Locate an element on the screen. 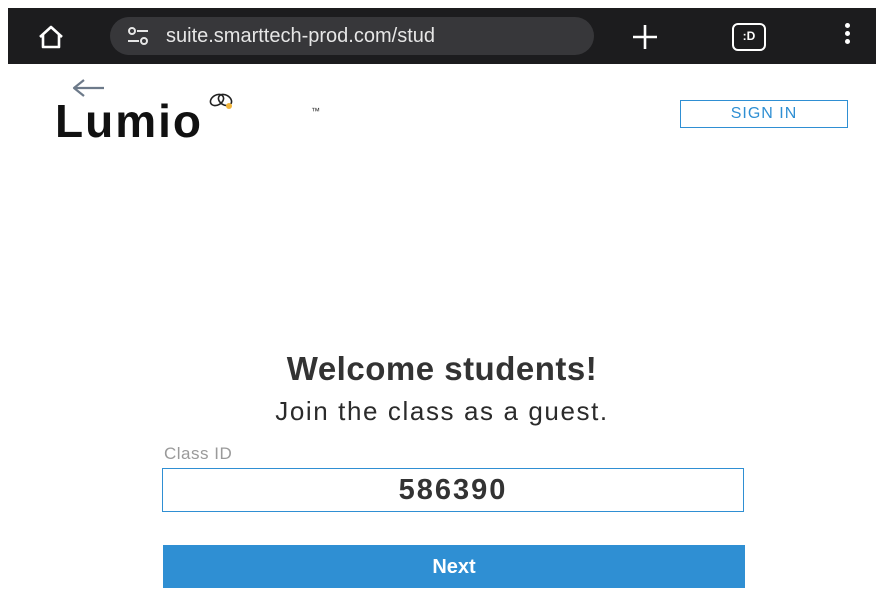  tabs-icon: :D is located at coordinates (749, 37).